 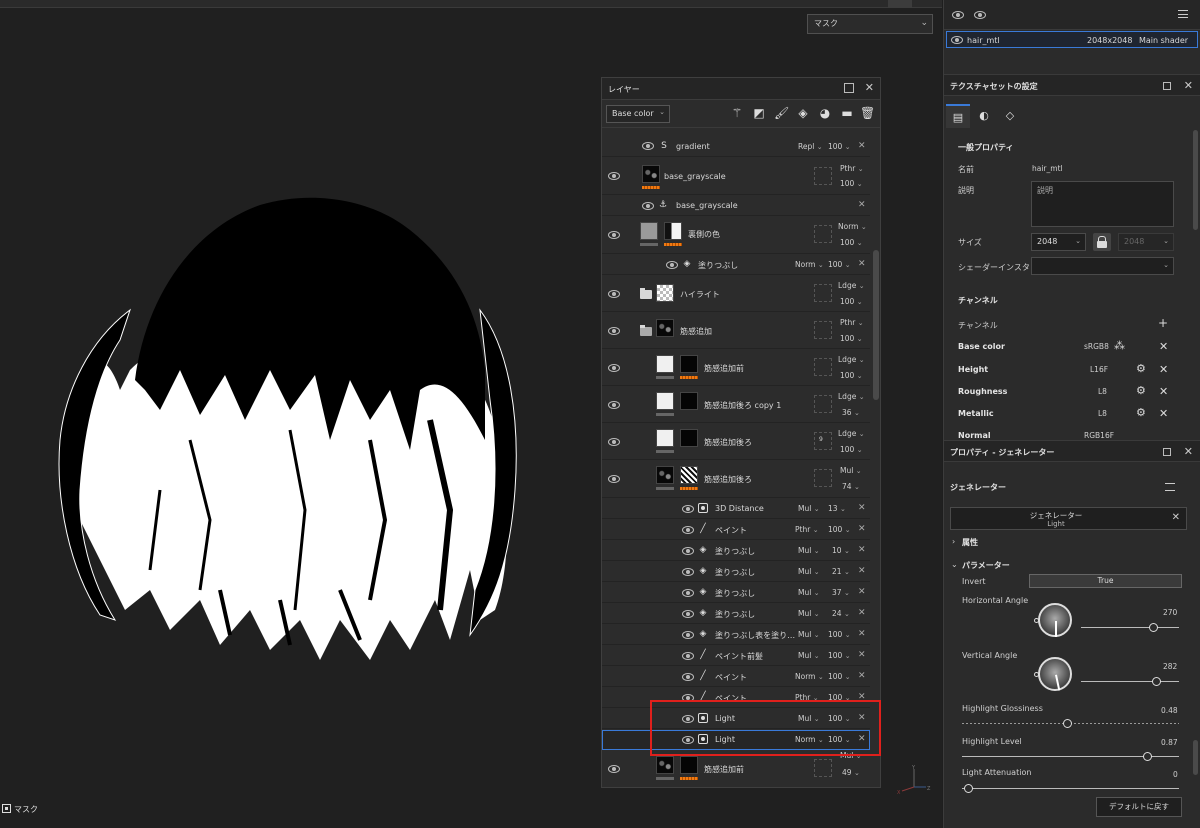 I want to click on blend-mode: Repl ⌄, so click(x=810, y=146).